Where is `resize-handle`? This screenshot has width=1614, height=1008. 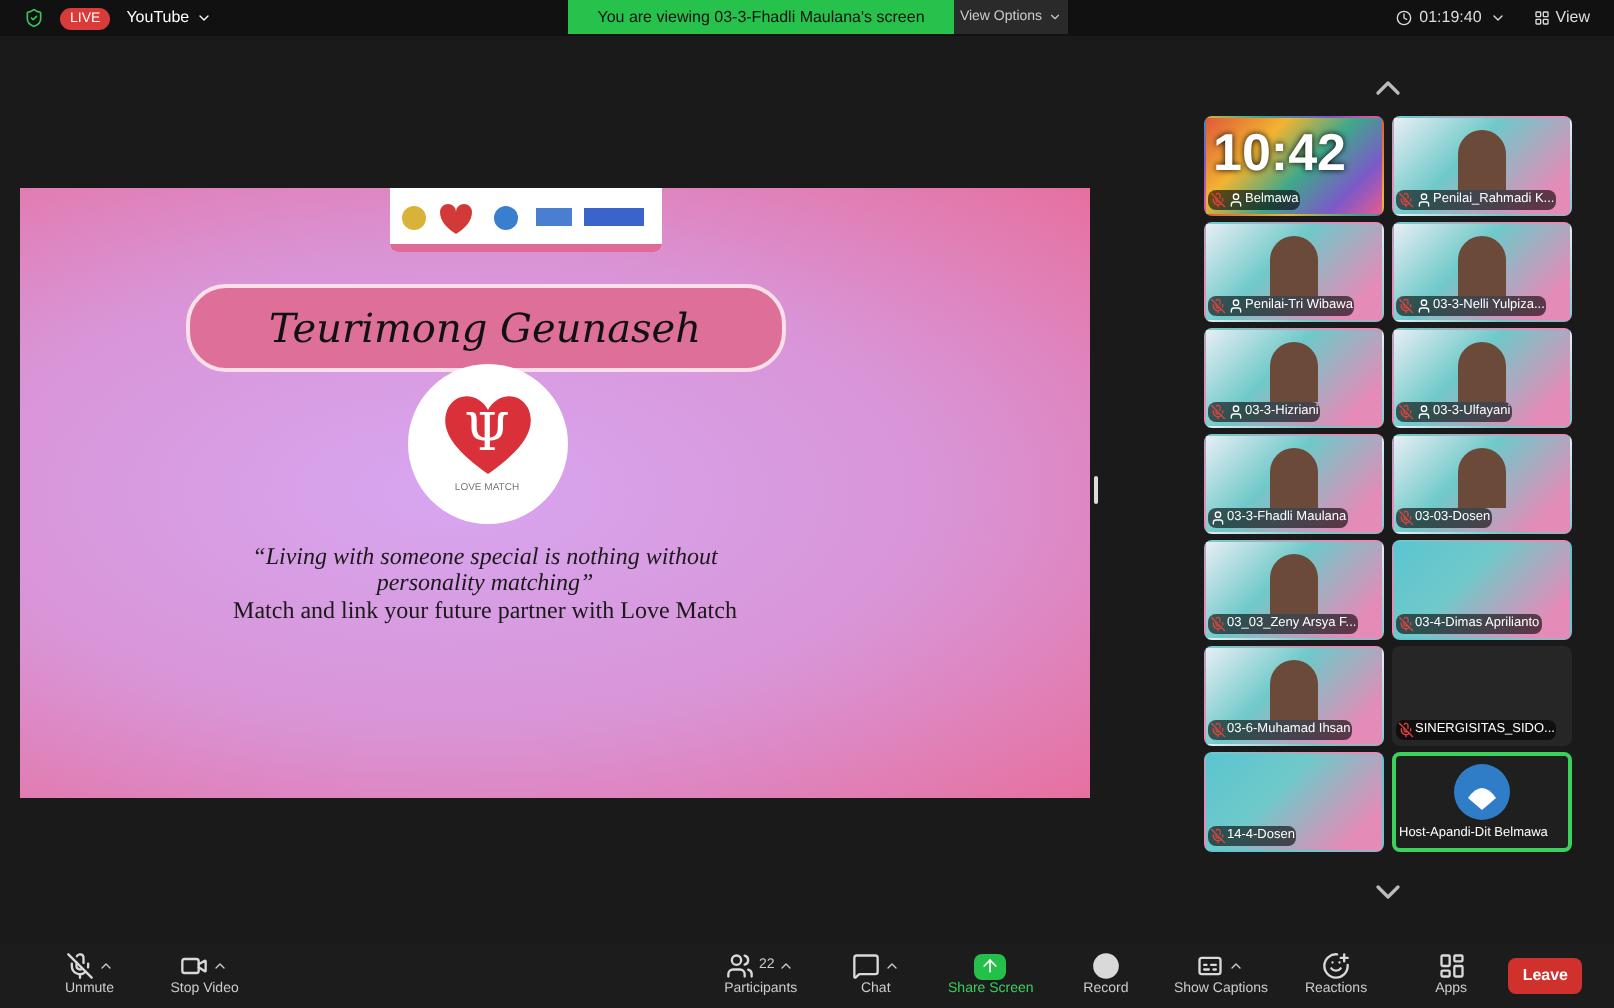 resize-handle is located at coordinates (1096, 490).